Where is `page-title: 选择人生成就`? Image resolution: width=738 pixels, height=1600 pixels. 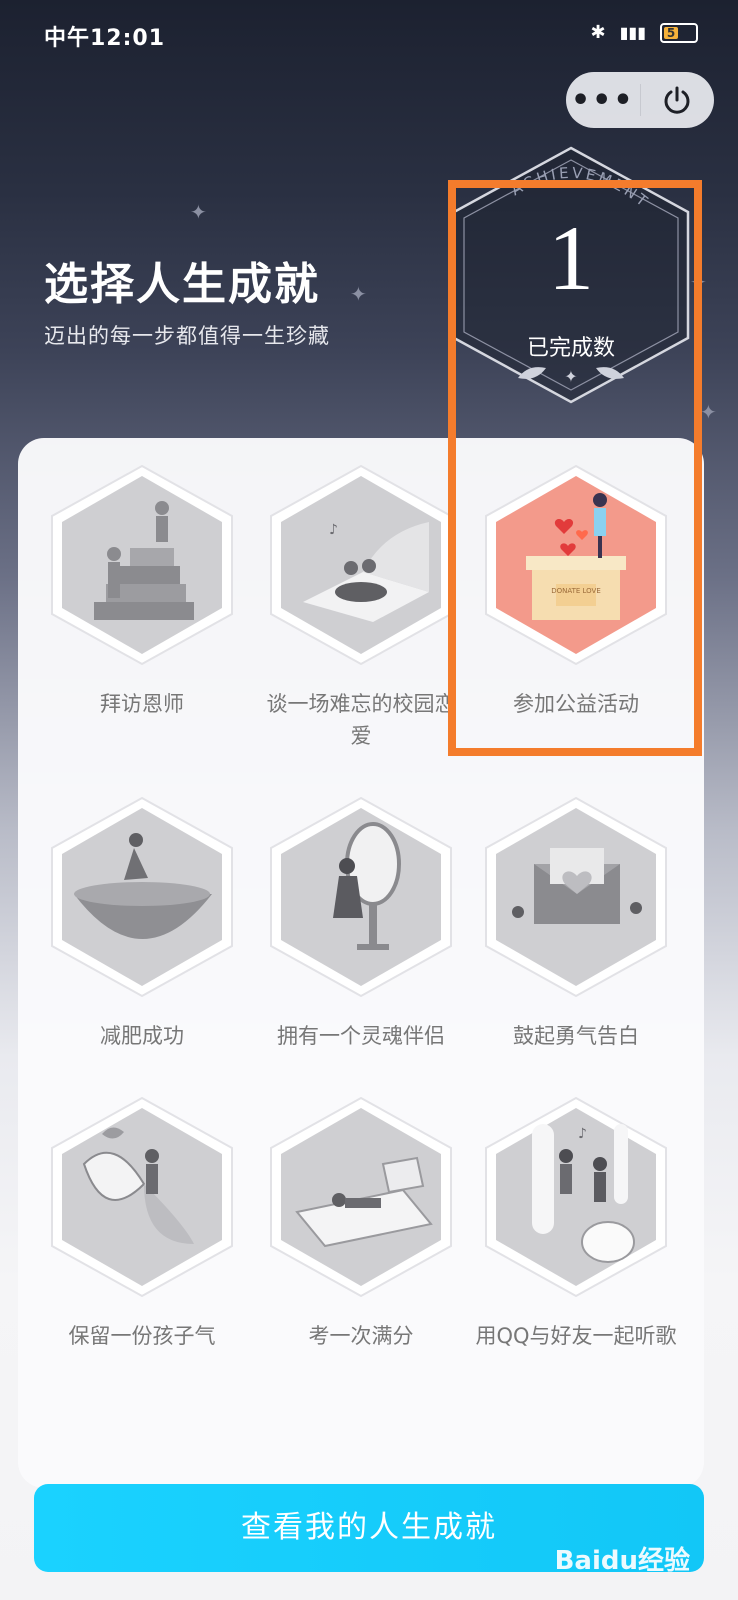
page-title: 选择人生成就 is located at coordinates (182, 284).